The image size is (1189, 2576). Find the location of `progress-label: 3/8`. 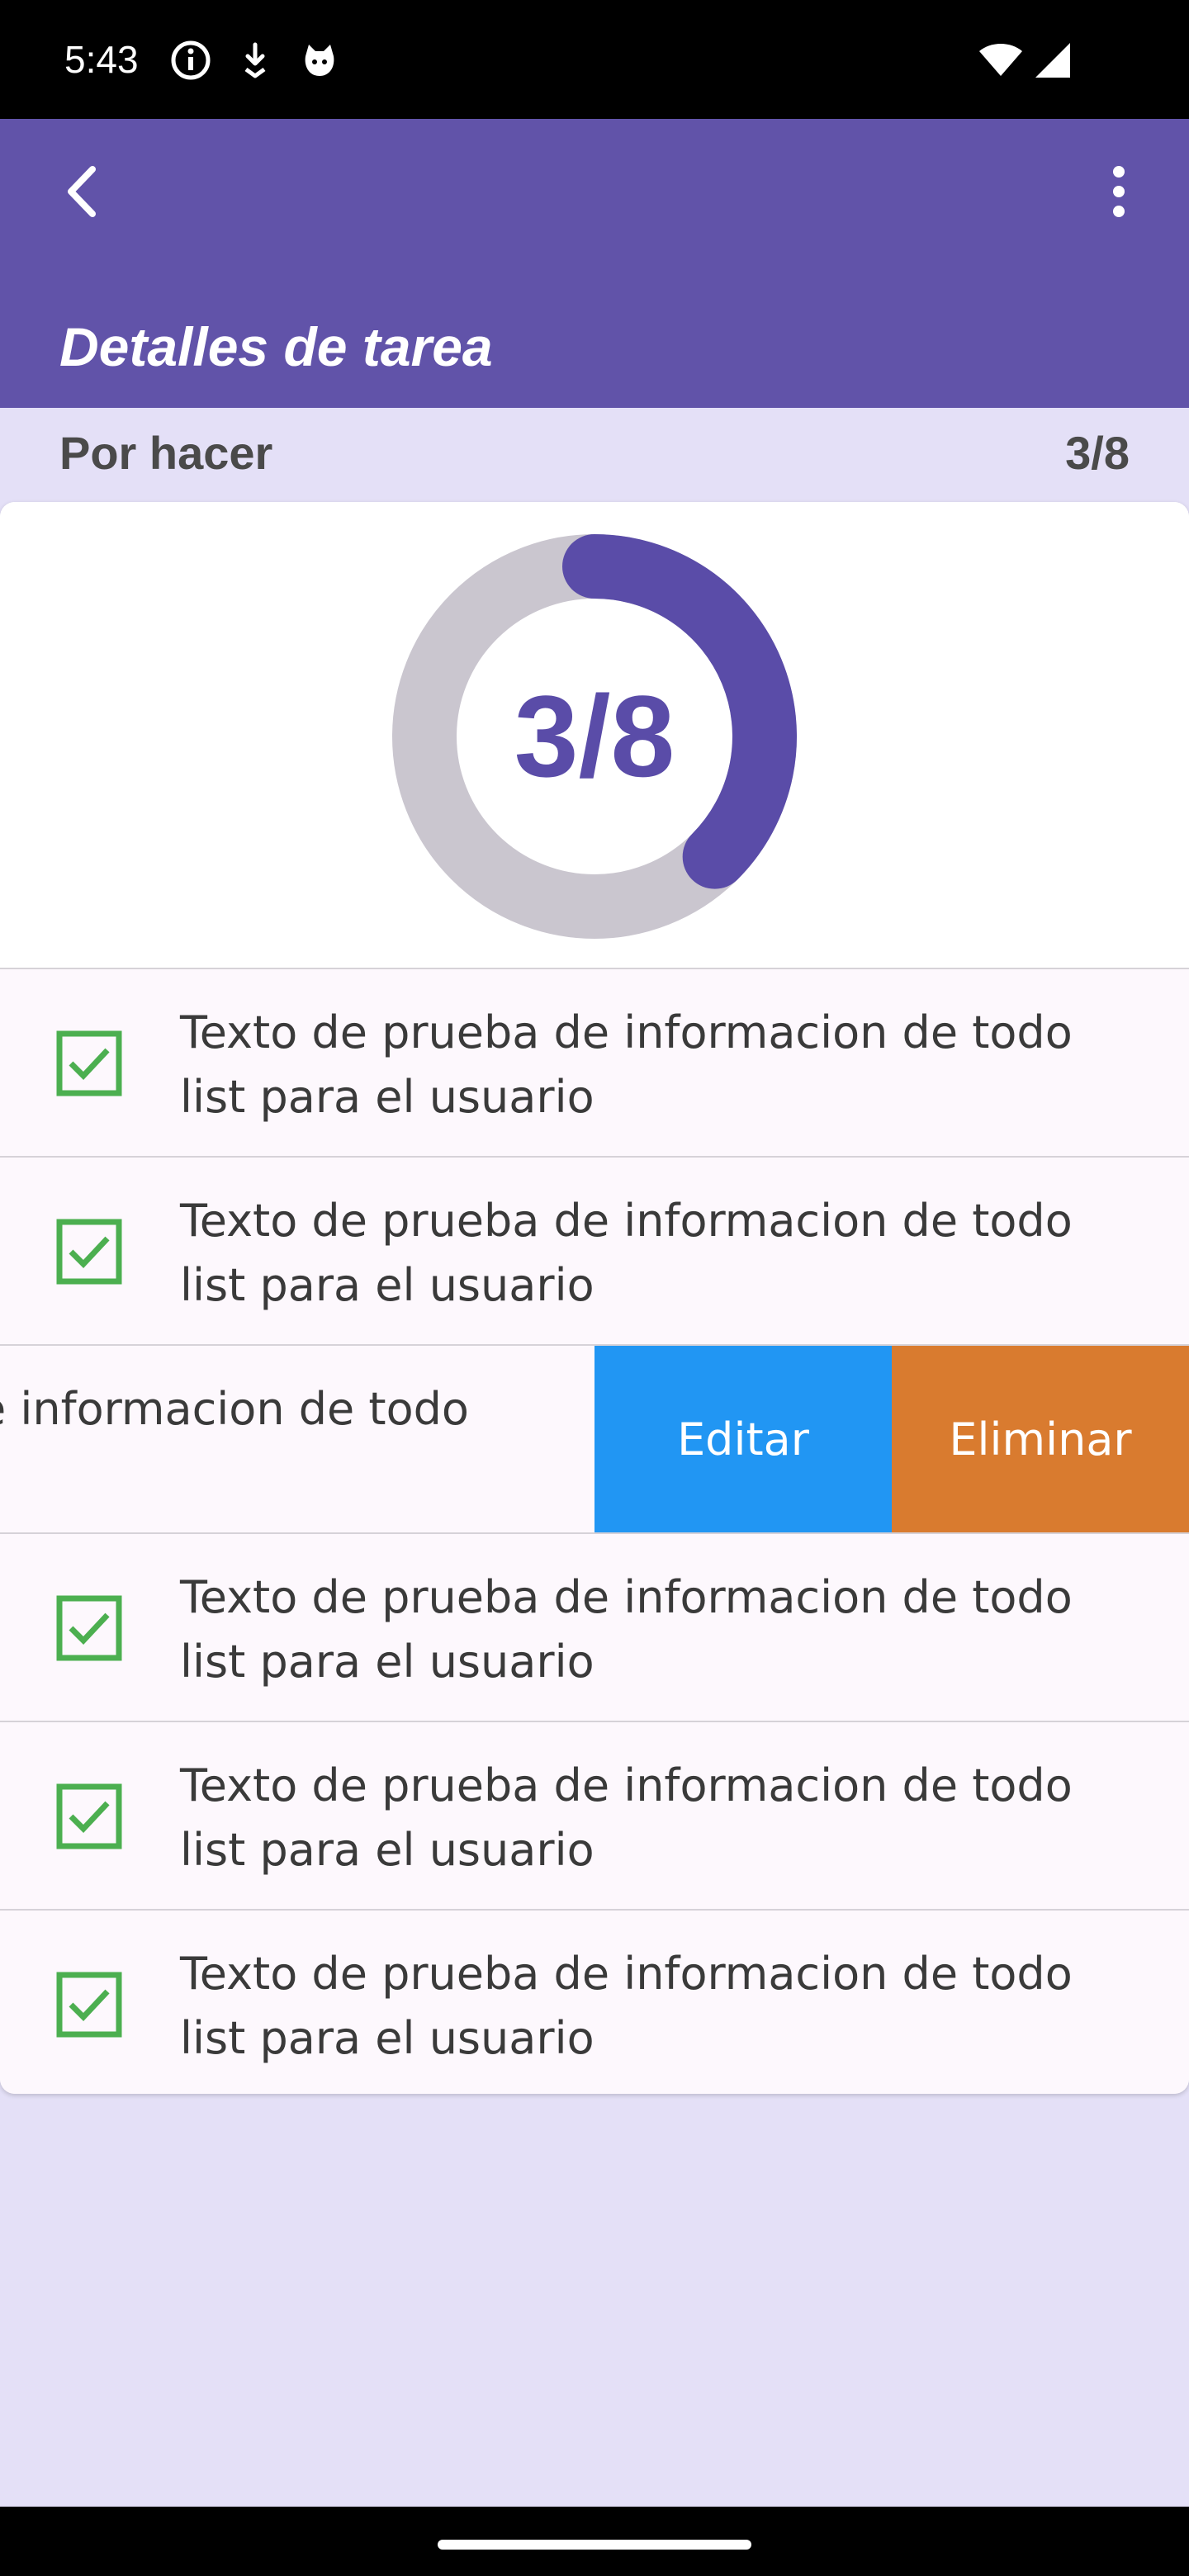

progress-label: 3/8 is located at coordinates (594, 736).